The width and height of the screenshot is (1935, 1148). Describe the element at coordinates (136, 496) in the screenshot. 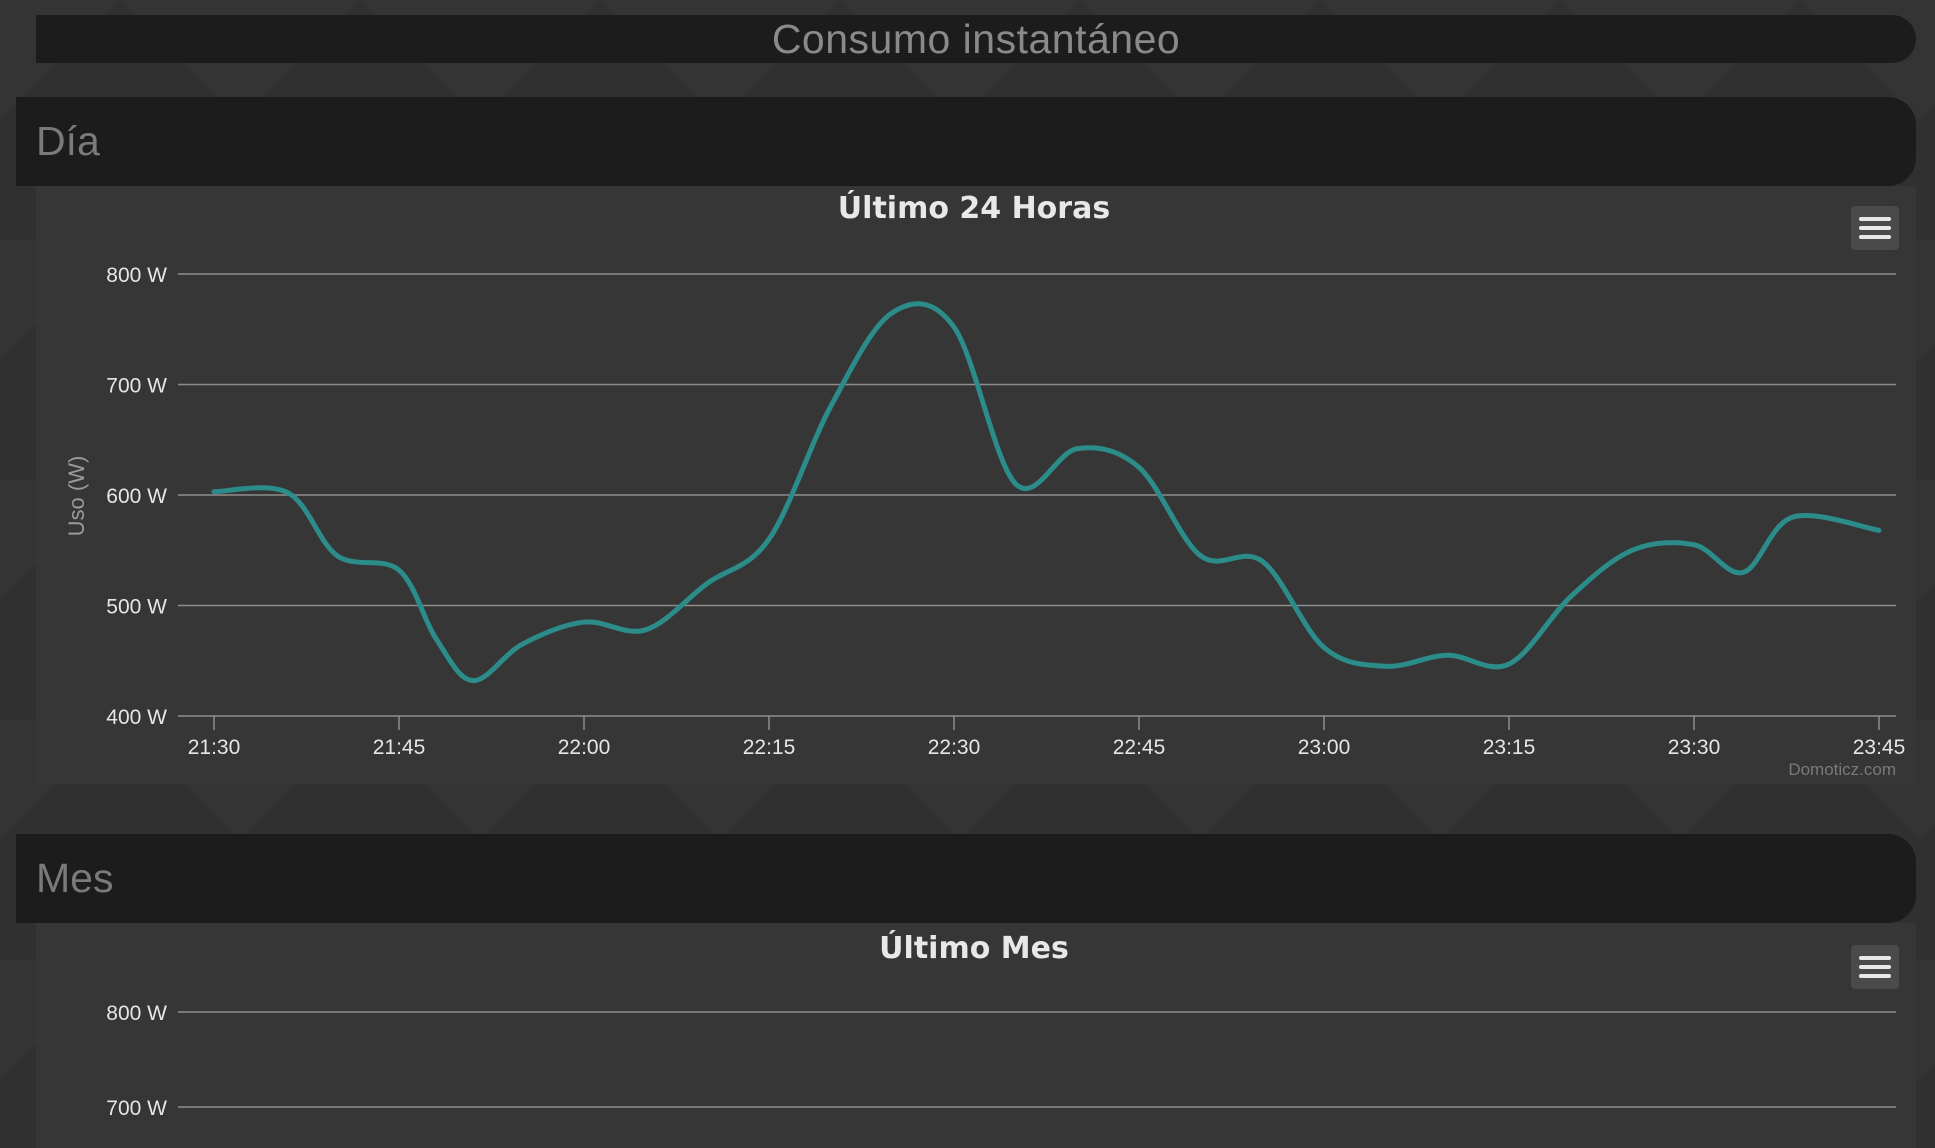

I see `y-tick-label: 600 W` at that location.